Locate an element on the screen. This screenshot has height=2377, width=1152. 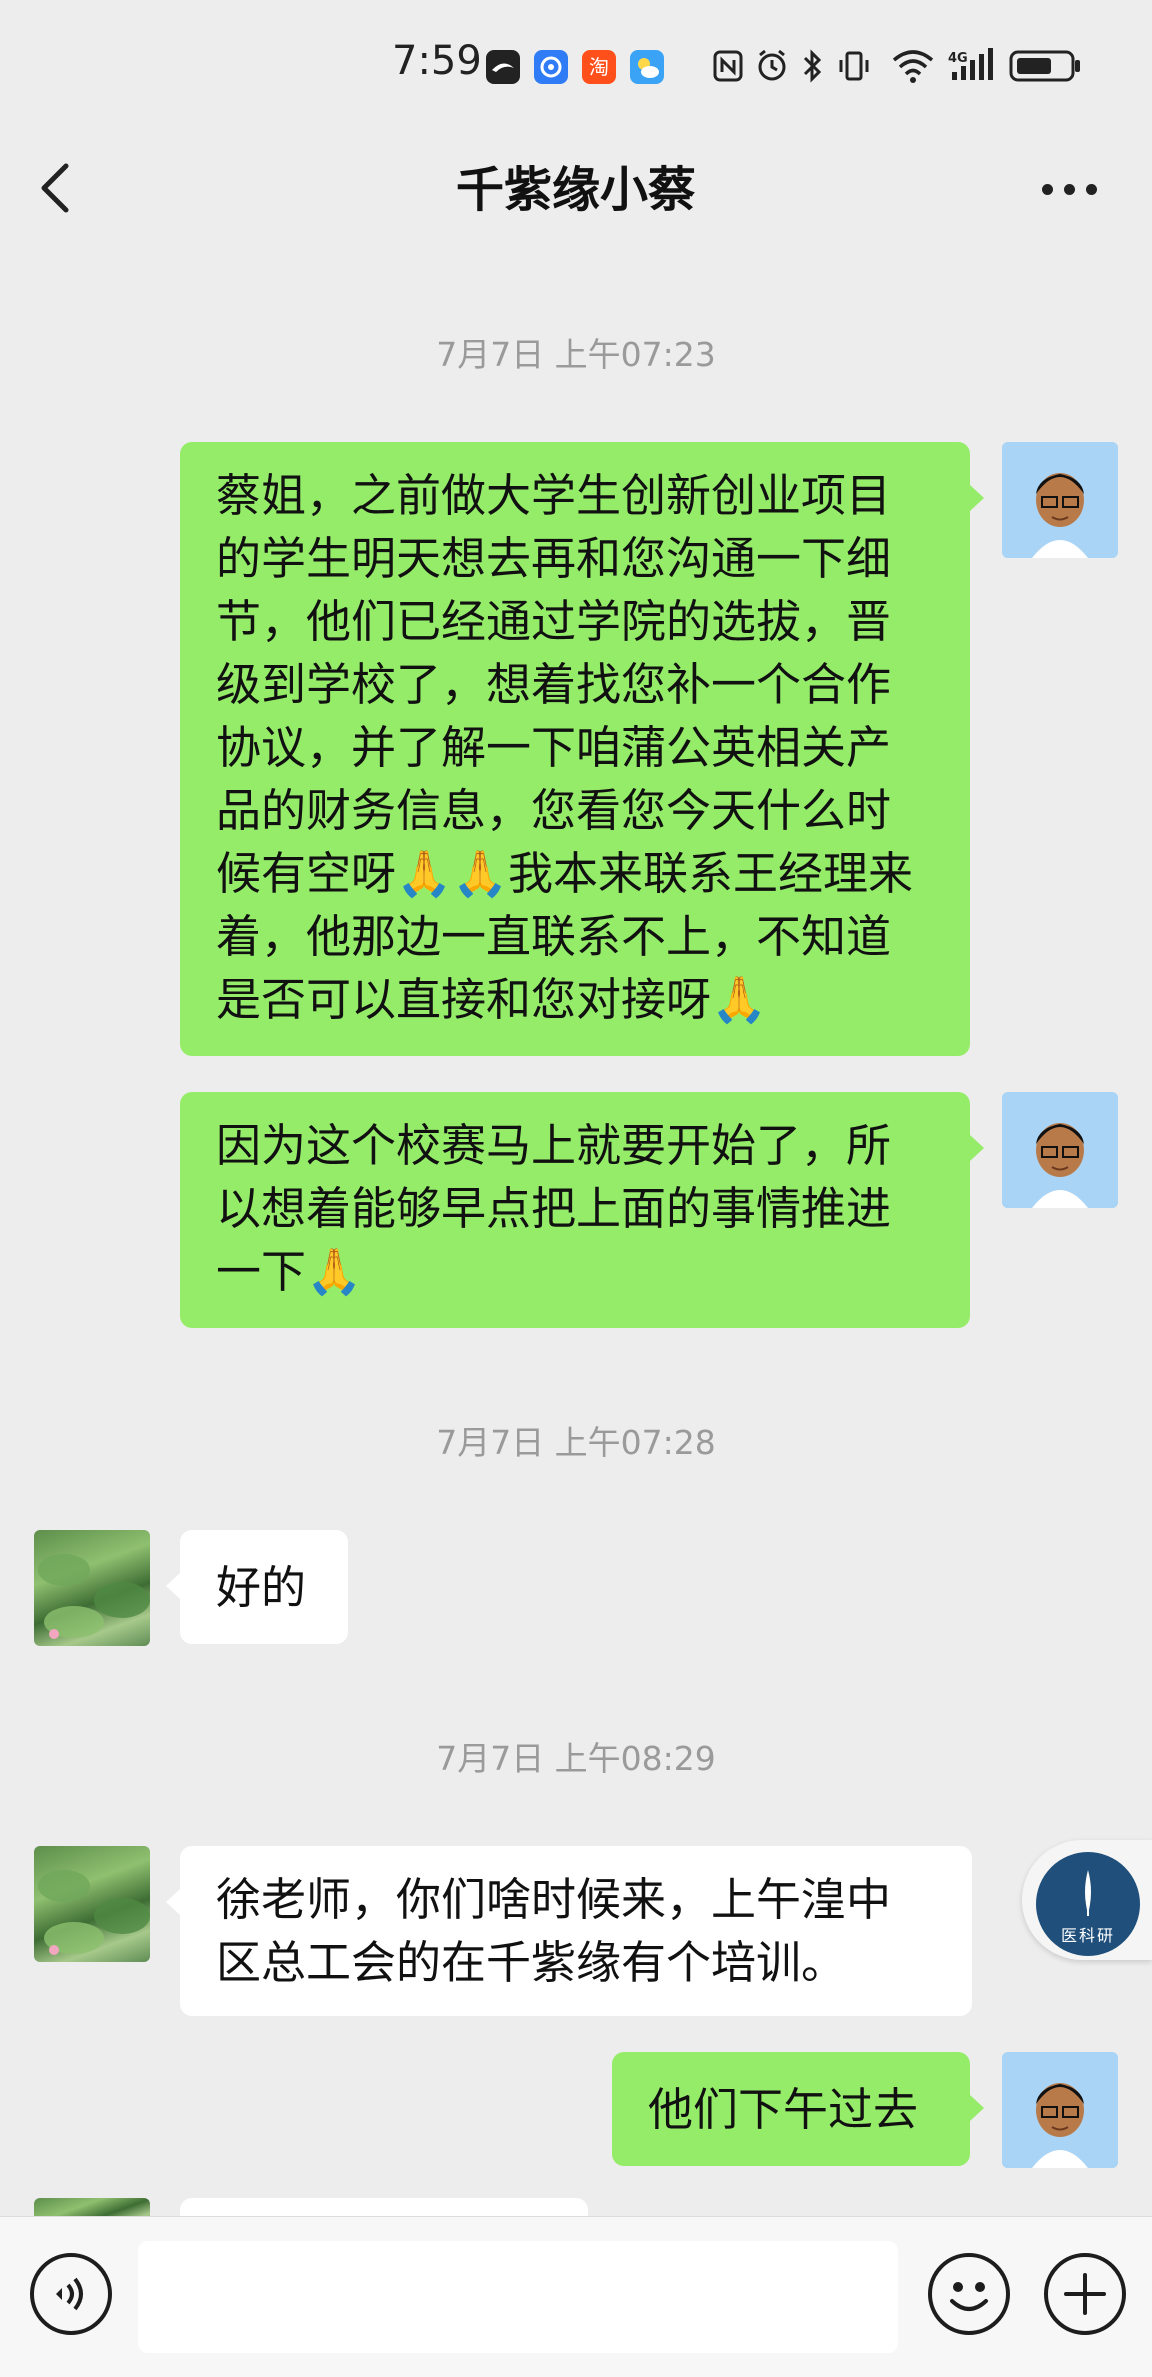
message-timestamp: 7月7日 上午08:29 is located at coordinates (576, 1758).